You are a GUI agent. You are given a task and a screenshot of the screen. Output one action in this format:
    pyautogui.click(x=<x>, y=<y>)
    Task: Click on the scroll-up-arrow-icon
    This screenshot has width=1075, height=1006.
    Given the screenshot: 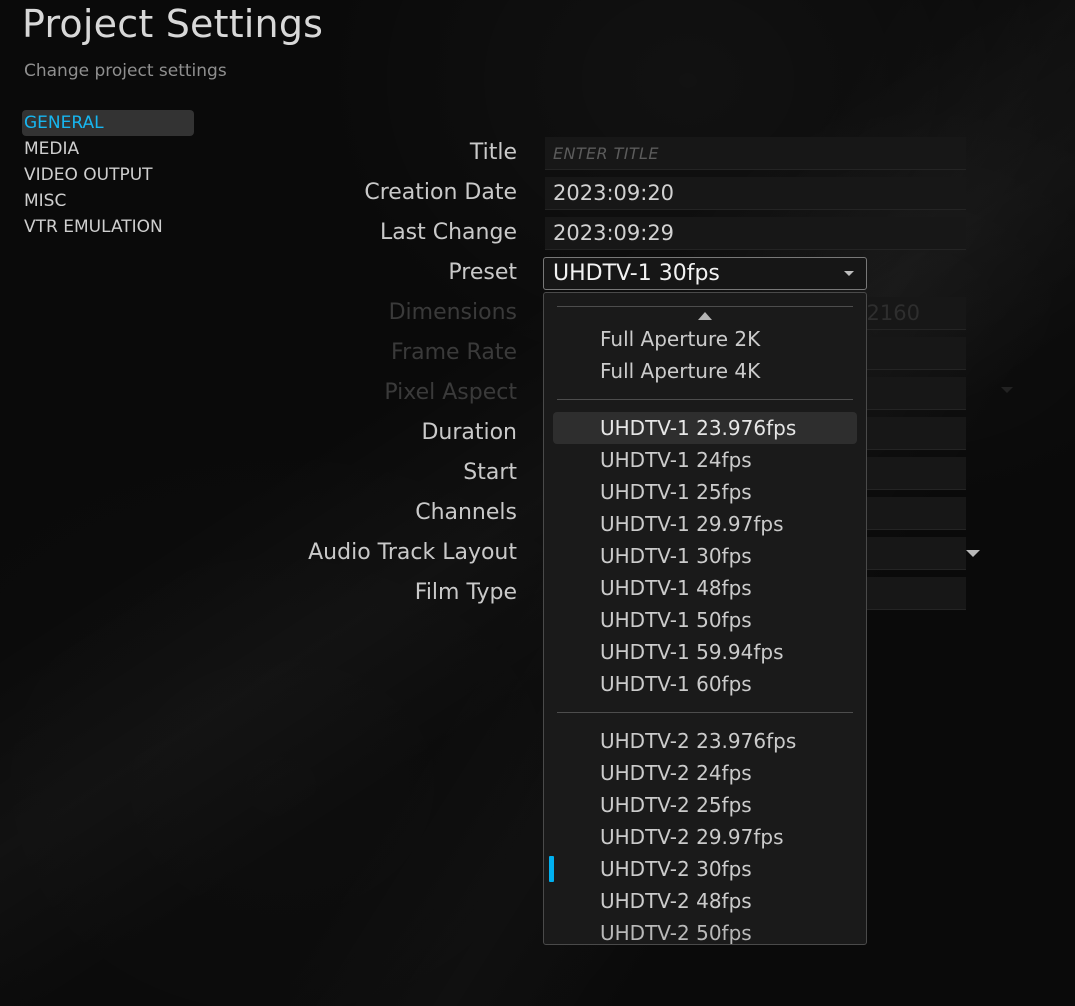 What is the action you would take?
    pyautogui.click(x=705, y=315)
    